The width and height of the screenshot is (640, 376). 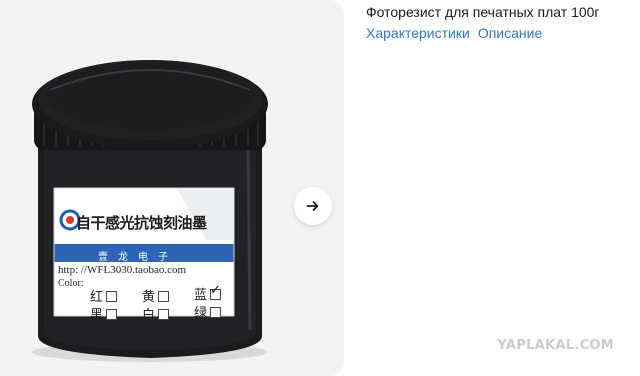 I want to click on watermark: YAPLAKAL.COM, so click(x=555, y=345).